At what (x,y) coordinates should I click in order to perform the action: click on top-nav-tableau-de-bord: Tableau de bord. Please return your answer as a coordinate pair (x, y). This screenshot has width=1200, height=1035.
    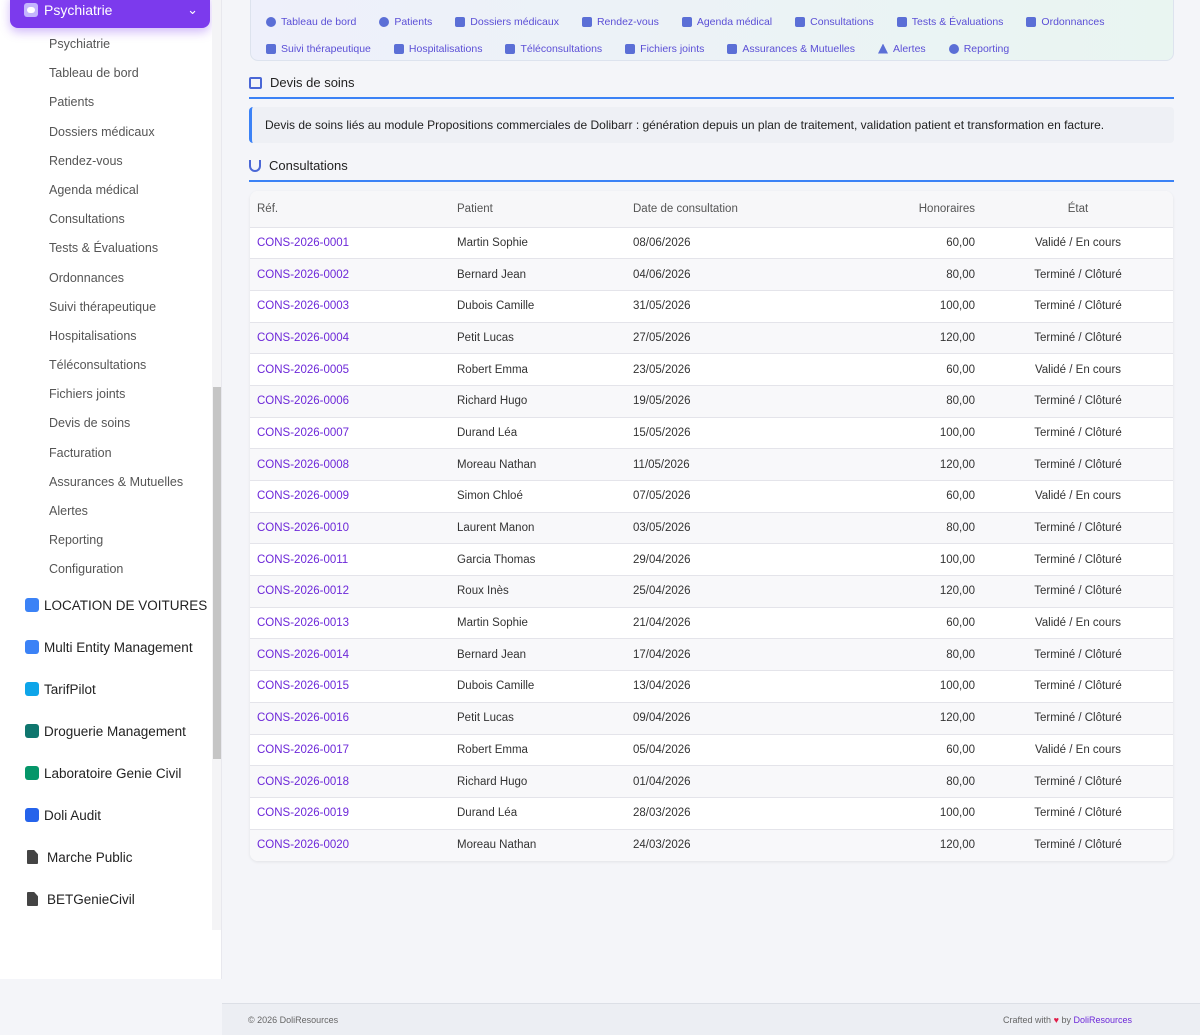
    Looking at the image, I should click on (311, 22).